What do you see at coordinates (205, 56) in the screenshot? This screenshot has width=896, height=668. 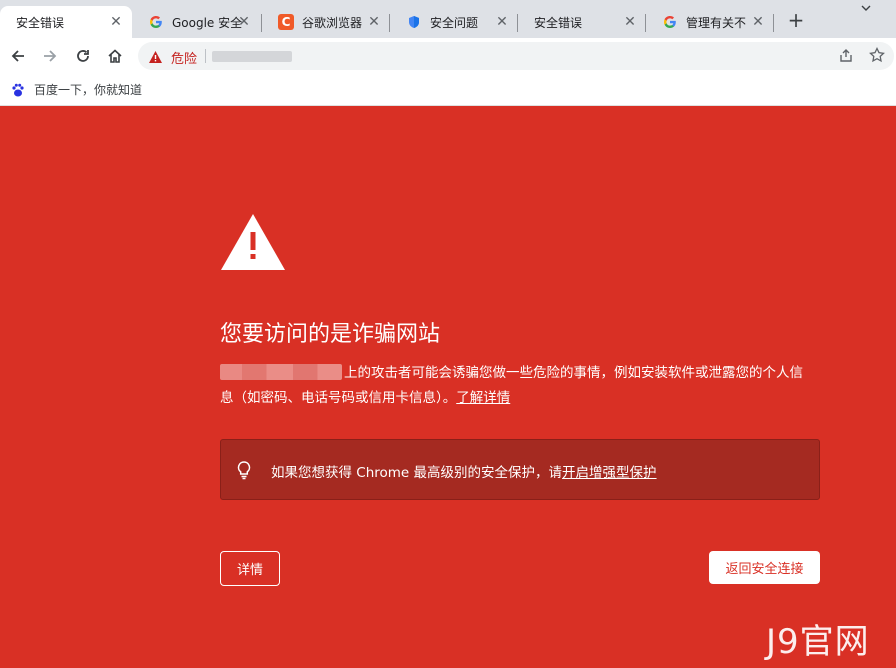 I see `omnibox-divider` at bounding box center [205, 56].